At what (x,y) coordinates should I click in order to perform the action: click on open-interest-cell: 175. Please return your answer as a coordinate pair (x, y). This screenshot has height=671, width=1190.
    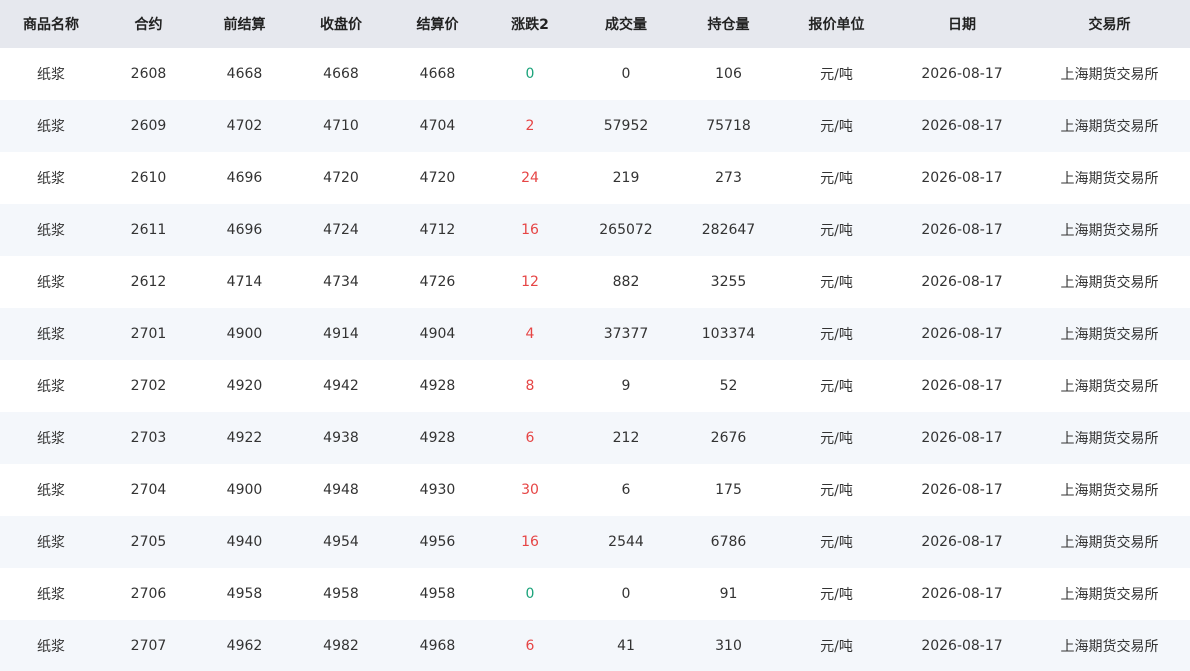
    Looking at the image, I should click on (728, 490).